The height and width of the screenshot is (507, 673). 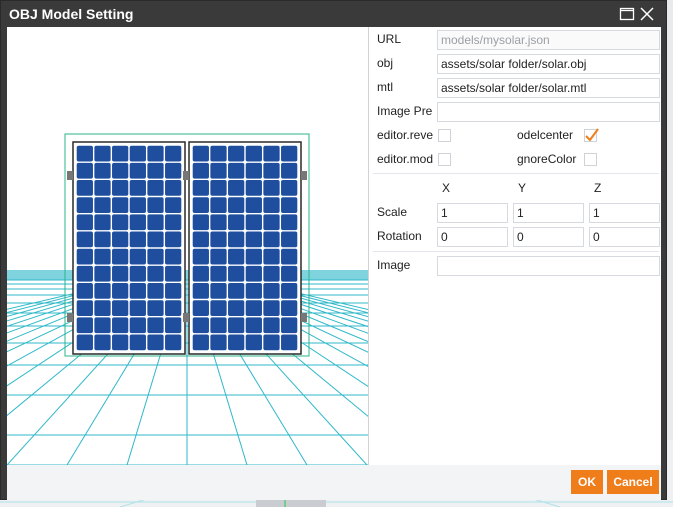 What do you see at coordinates (405, 111) in the screenshot?
I see `image-preview-label: Image Pre` at bounding box center [405, 111].